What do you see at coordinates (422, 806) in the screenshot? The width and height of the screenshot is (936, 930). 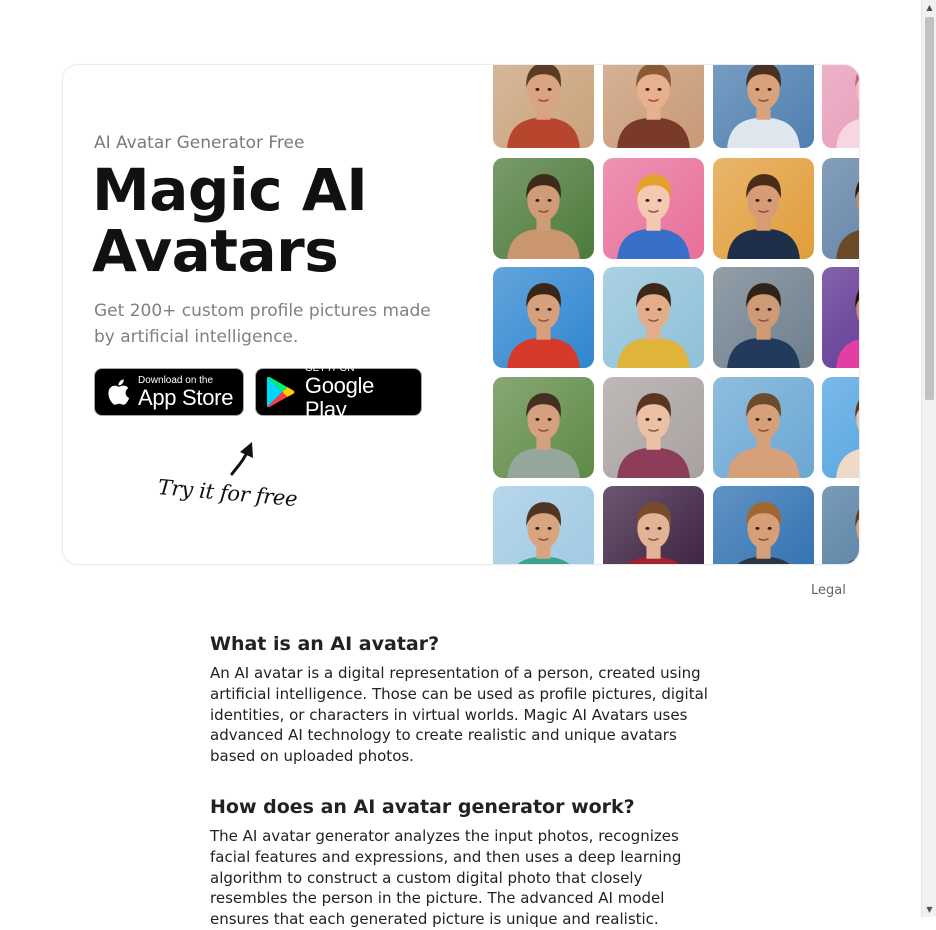 I see `section-heading: How does an AI avatar generator work?` at bounding box center [422, 806].